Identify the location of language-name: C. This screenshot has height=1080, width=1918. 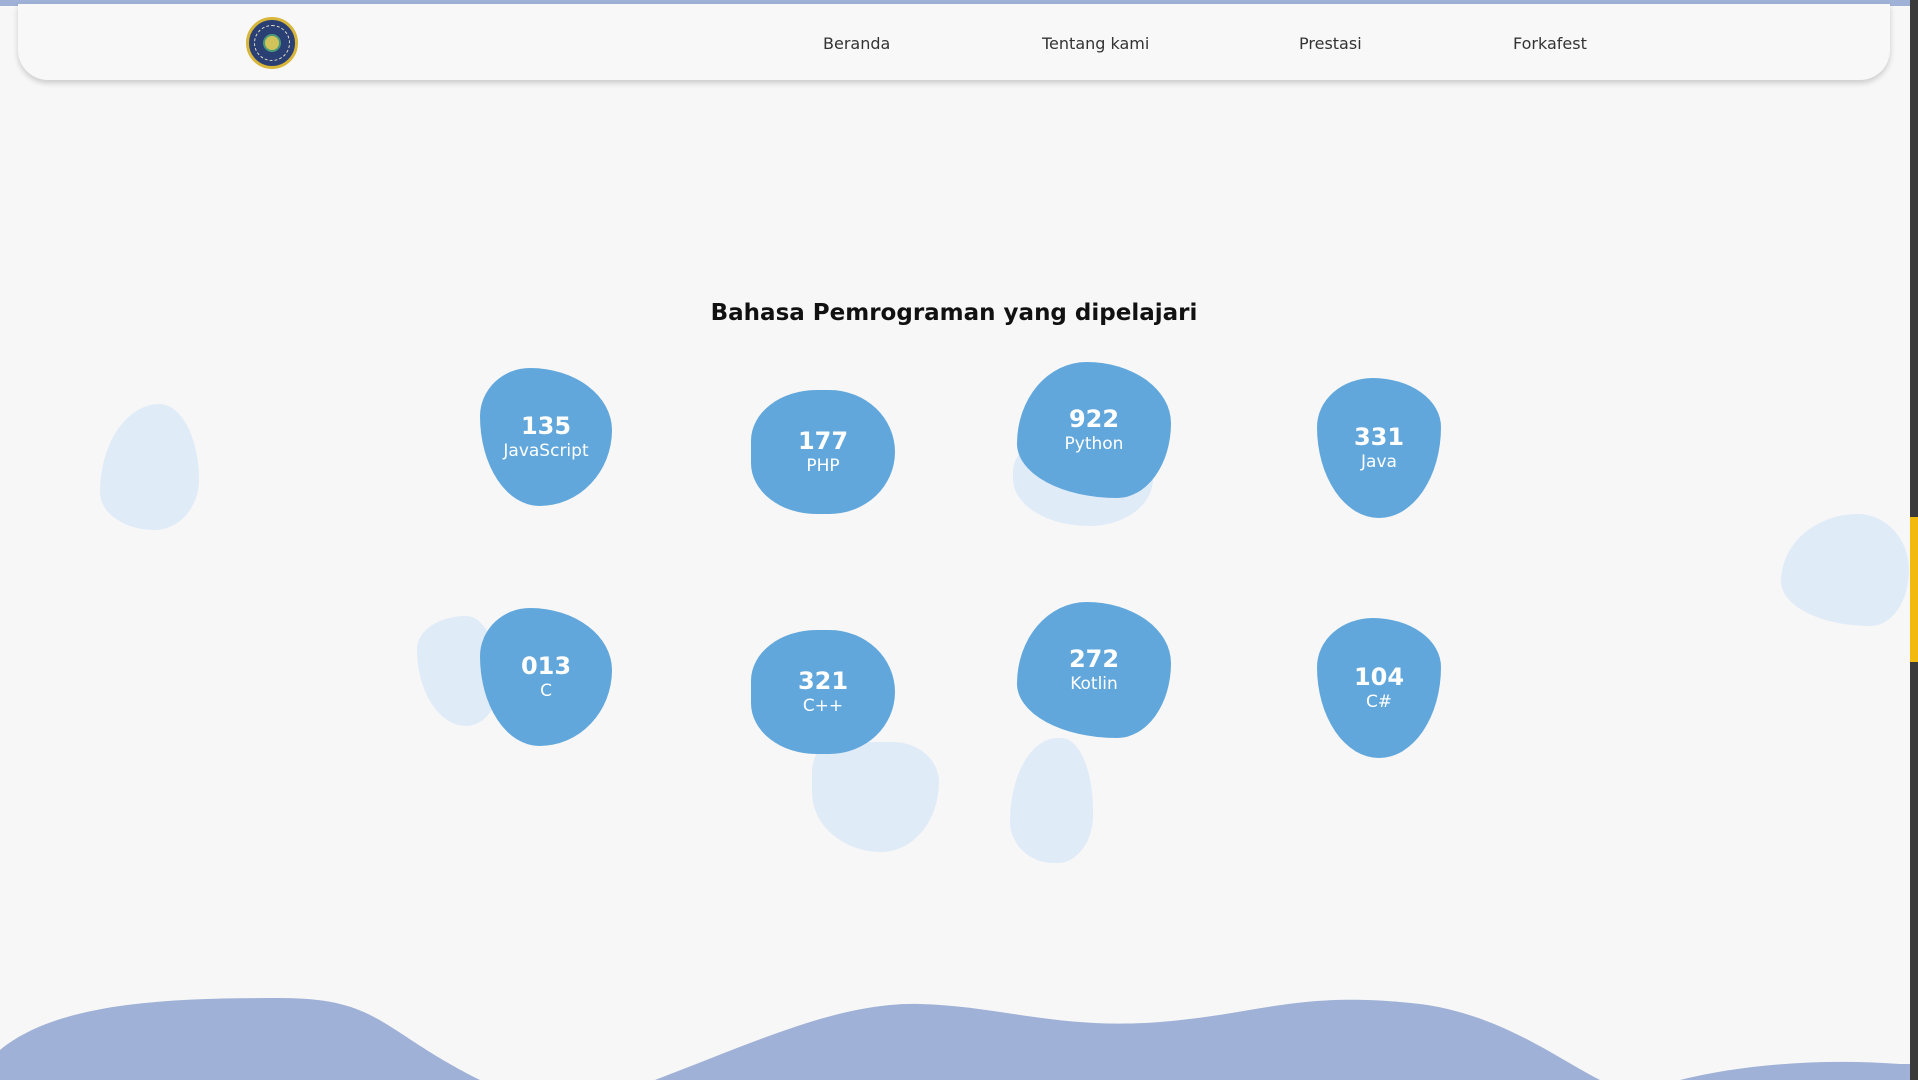
(546, 691).